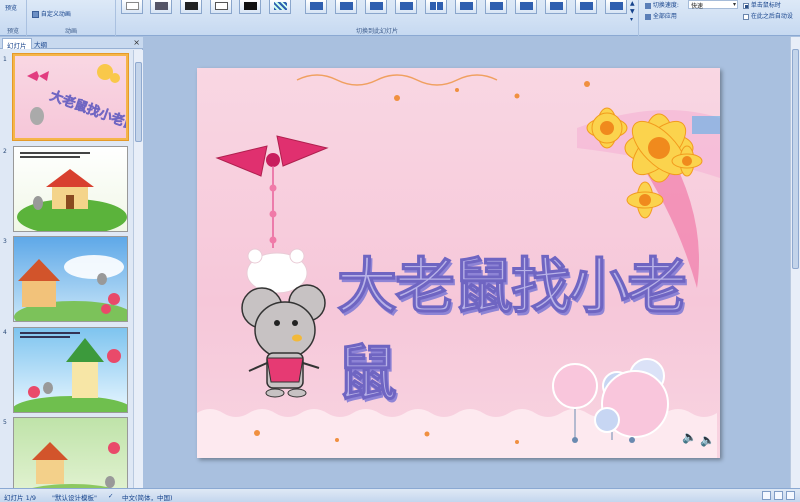 The width and height of the screenshot is (800, 502). I want to click on transition-group-label: 切换到此幻灯片, so click(376, 31).